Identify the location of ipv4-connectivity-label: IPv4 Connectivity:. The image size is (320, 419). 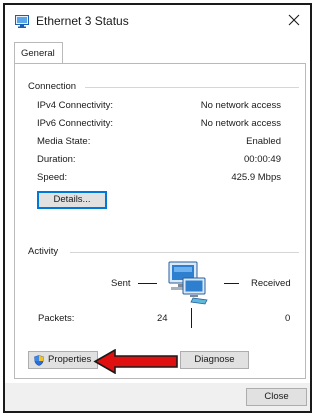
(75, 105).